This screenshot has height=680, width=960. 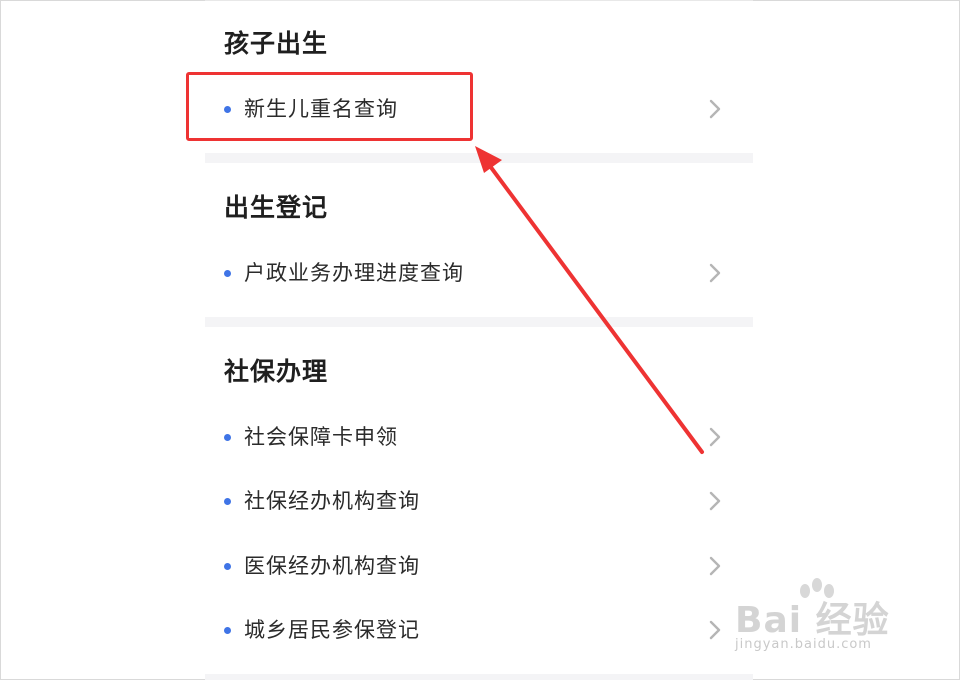 What do you see at coordinates (332, 501) in the screenshot?
I see `list-item-label: 社保经办机构查询` at bounding box center [332, 501].